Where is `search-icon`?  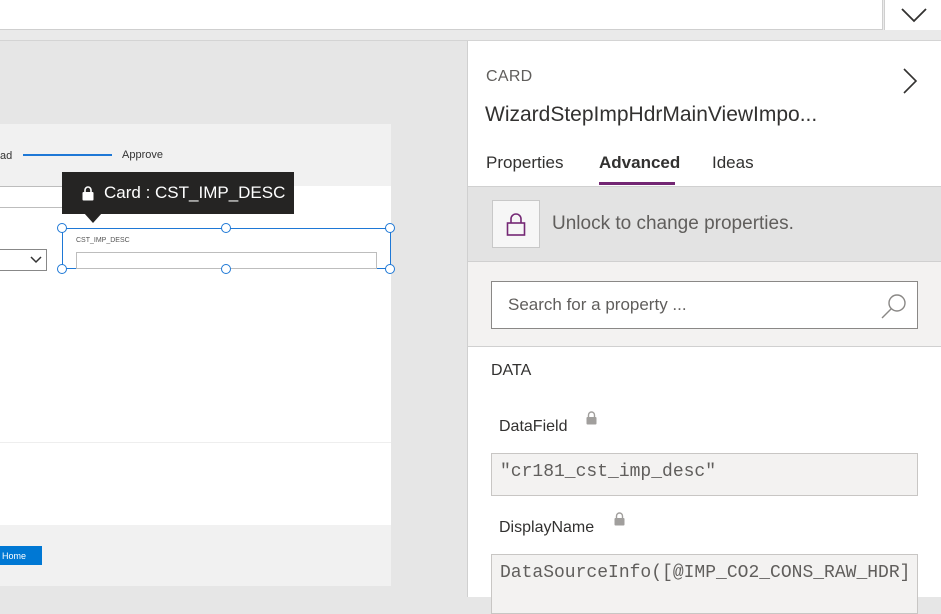 search-icon is located at coordinates (894, 308).